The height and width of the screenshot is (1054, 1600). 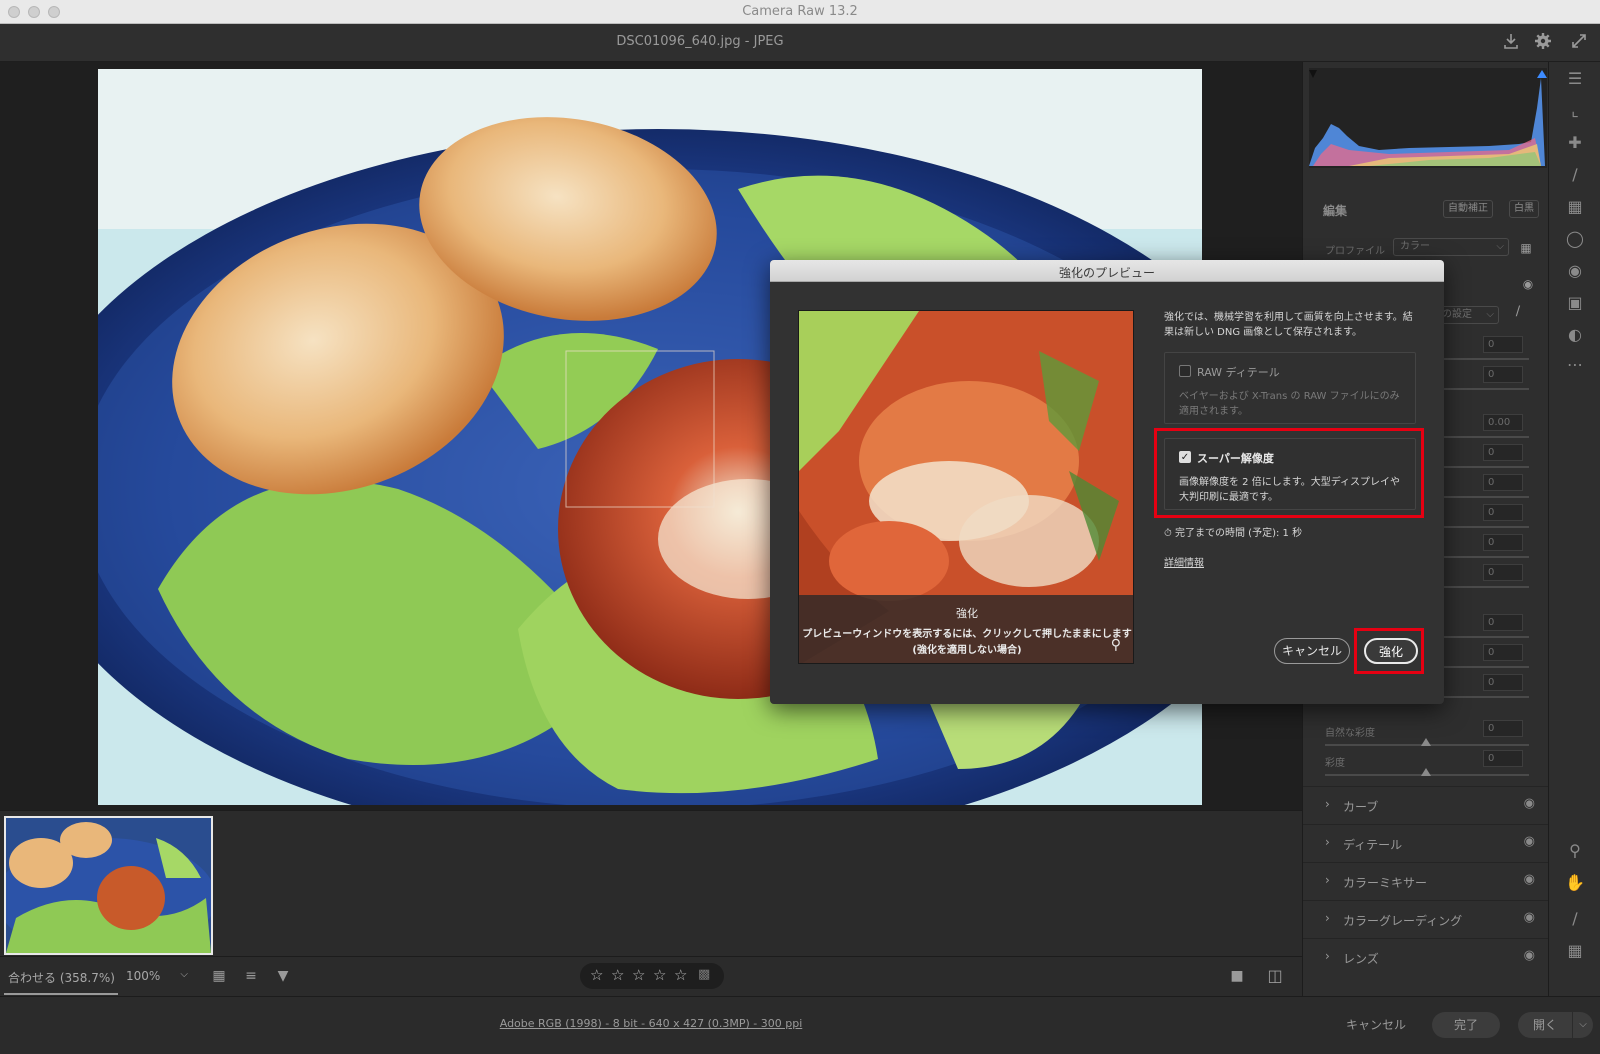 What do you see at coordinates (1426, 957) in the screenshot?
I see `section-lens: › レンズ ◉` at bounding box center [1426, 957].